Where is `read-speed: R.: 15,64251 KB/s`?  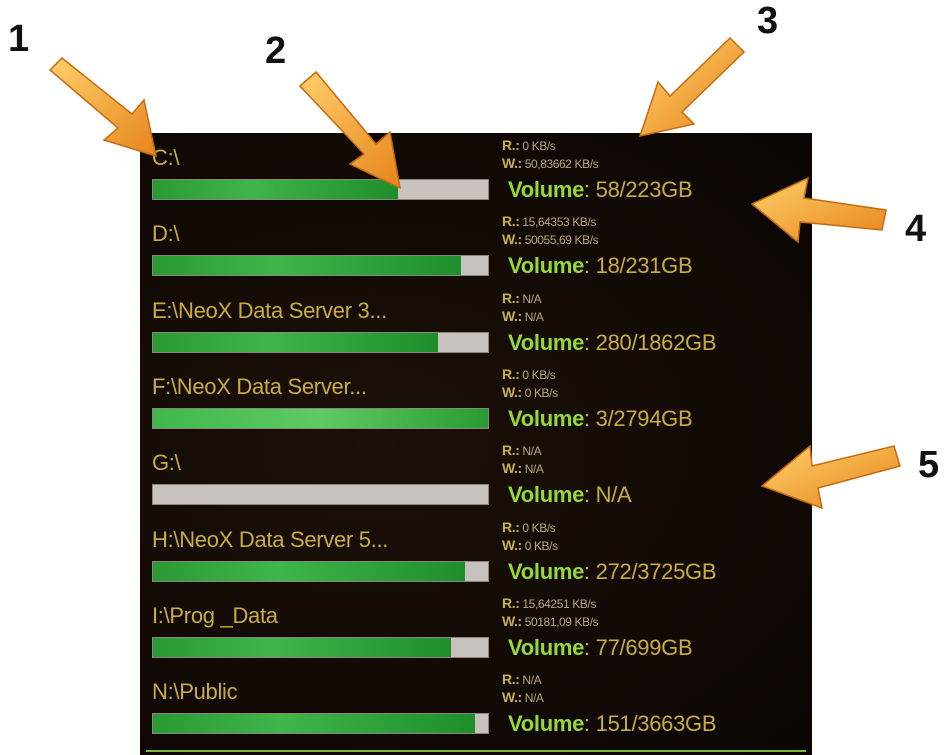
read-speed: R.: 15,64251 KB/s is located at coordinates (549, 603).